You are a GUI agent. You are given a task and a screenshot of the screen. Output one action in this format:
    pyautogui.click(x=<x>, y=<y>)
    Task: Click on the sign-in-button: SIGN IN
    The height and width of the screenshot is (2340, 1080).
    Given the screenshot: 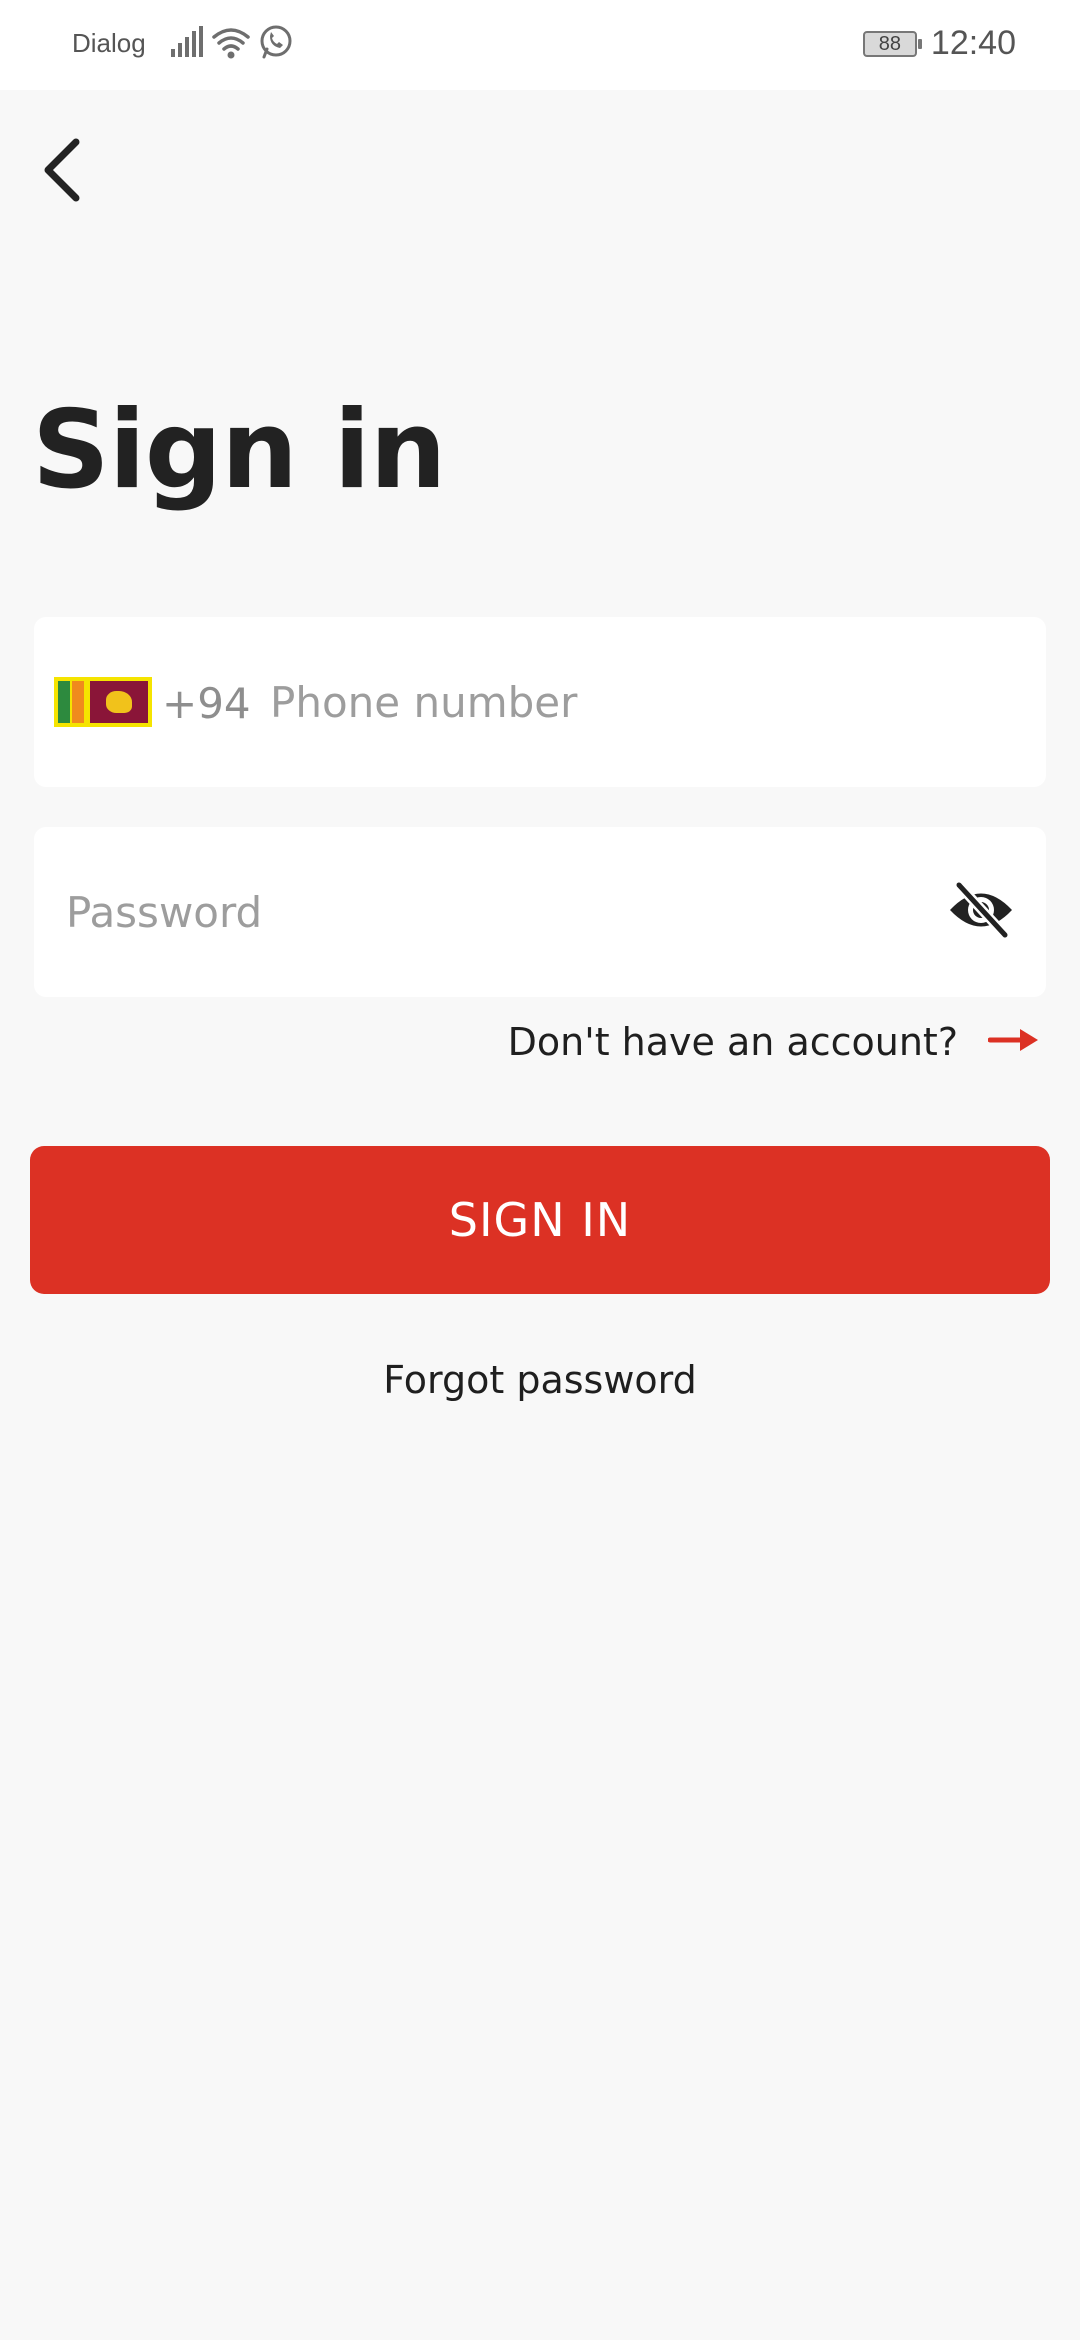 What is the action you would take?
    pyautogui.click(x=540, y=1220)
    